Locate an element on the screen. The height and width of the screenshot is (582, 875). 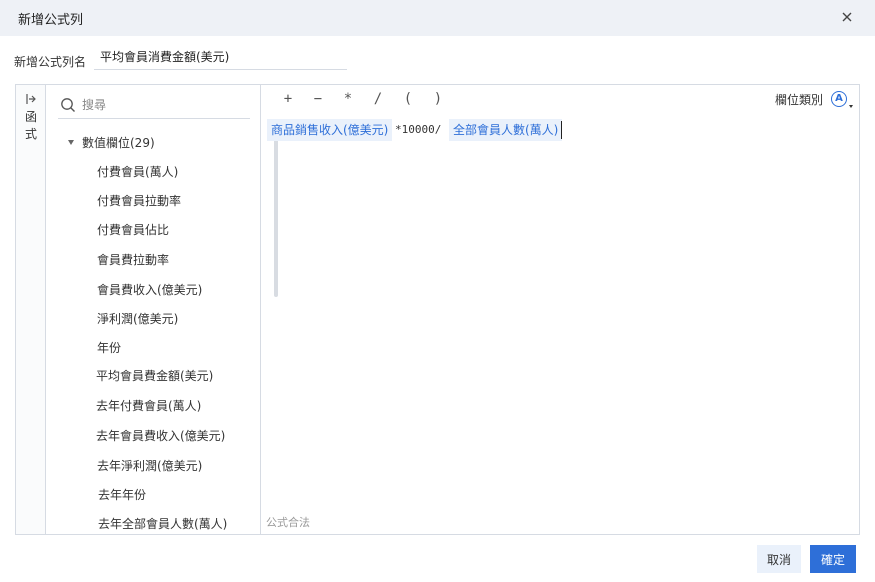
field-item: 平均會員費金額(美元) is located at coordinates (154, 376).